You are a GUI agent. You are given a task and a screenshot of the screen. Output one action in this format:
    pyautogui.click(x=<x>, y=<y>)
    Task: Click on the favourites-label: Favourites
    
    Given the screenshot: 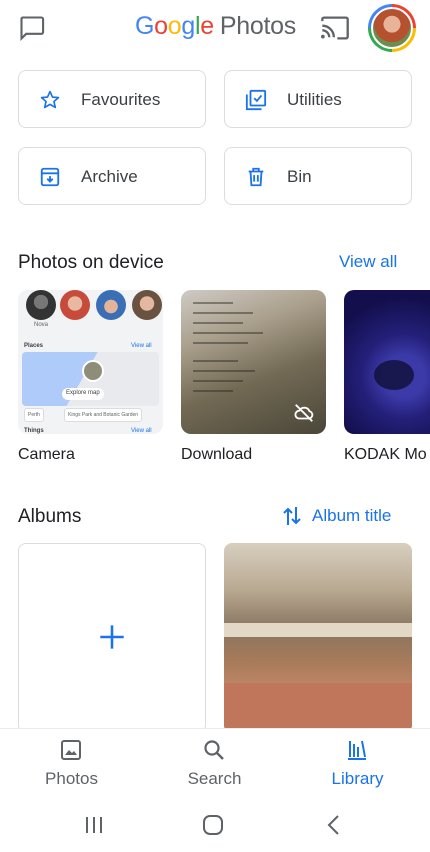 What is the action you would take?
    pyautogui.click(x=121, y=99)
    